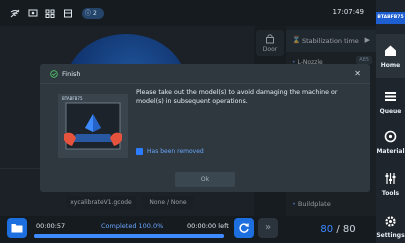 This screenshot has height=243, width=405. I want to click on status-bar: ⓘ 2 17:07:49, so click(188, 13).